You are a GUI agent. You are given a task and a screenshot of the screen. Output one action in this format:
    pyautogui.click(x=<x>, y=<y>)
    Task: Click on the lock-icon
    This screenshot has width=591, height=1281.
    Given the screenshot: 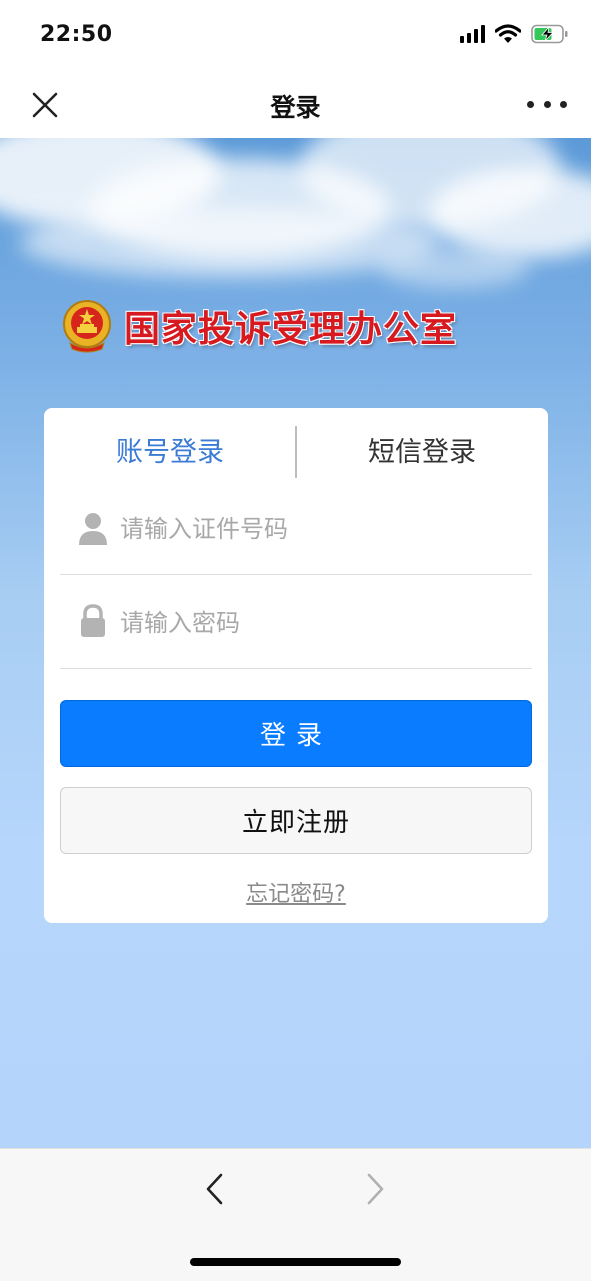 What is the action you would take?
    pyautogui.click(x=93, y=620)
    